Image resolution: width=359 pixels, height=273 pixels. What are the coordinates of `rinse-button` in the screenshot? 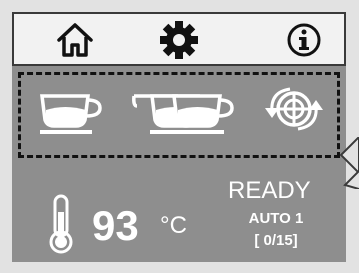 It's located at (294, 109).